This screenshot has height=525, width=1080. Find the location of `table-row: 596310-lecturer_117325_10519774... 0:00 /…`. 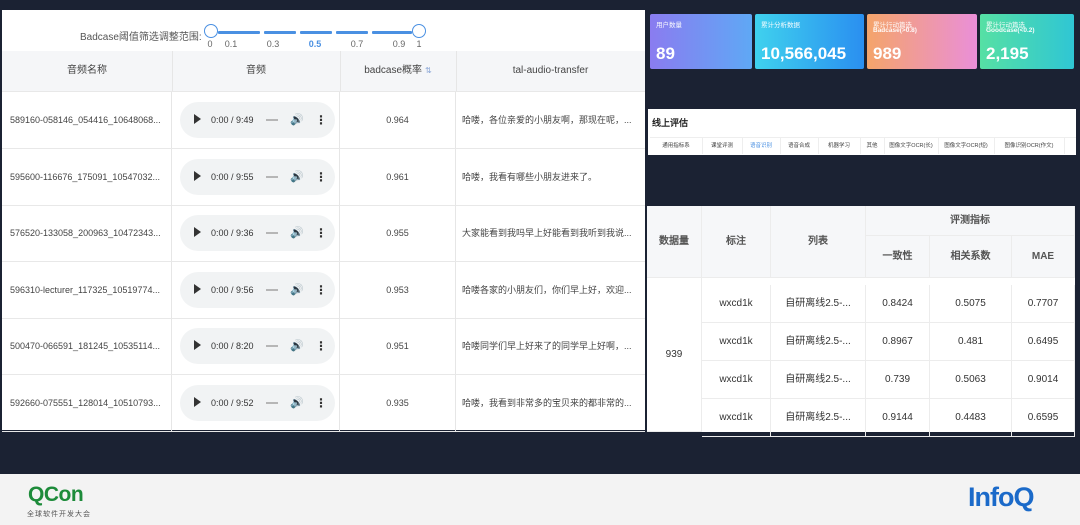

table-row: 596310-lecturer_117325_10519774... 0:00 /… is located at coordinates (323, 290).